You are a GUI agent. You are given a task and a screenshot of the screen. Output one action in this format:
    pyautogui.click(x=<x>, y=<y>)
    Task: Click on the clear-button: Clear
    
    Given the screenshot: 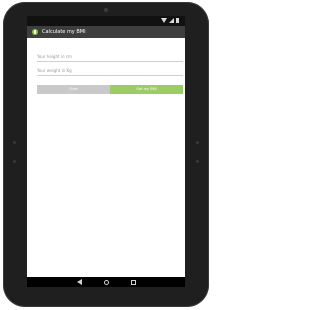 What is the action you would take?
    pyautogui.click(x=73, y=89)
    